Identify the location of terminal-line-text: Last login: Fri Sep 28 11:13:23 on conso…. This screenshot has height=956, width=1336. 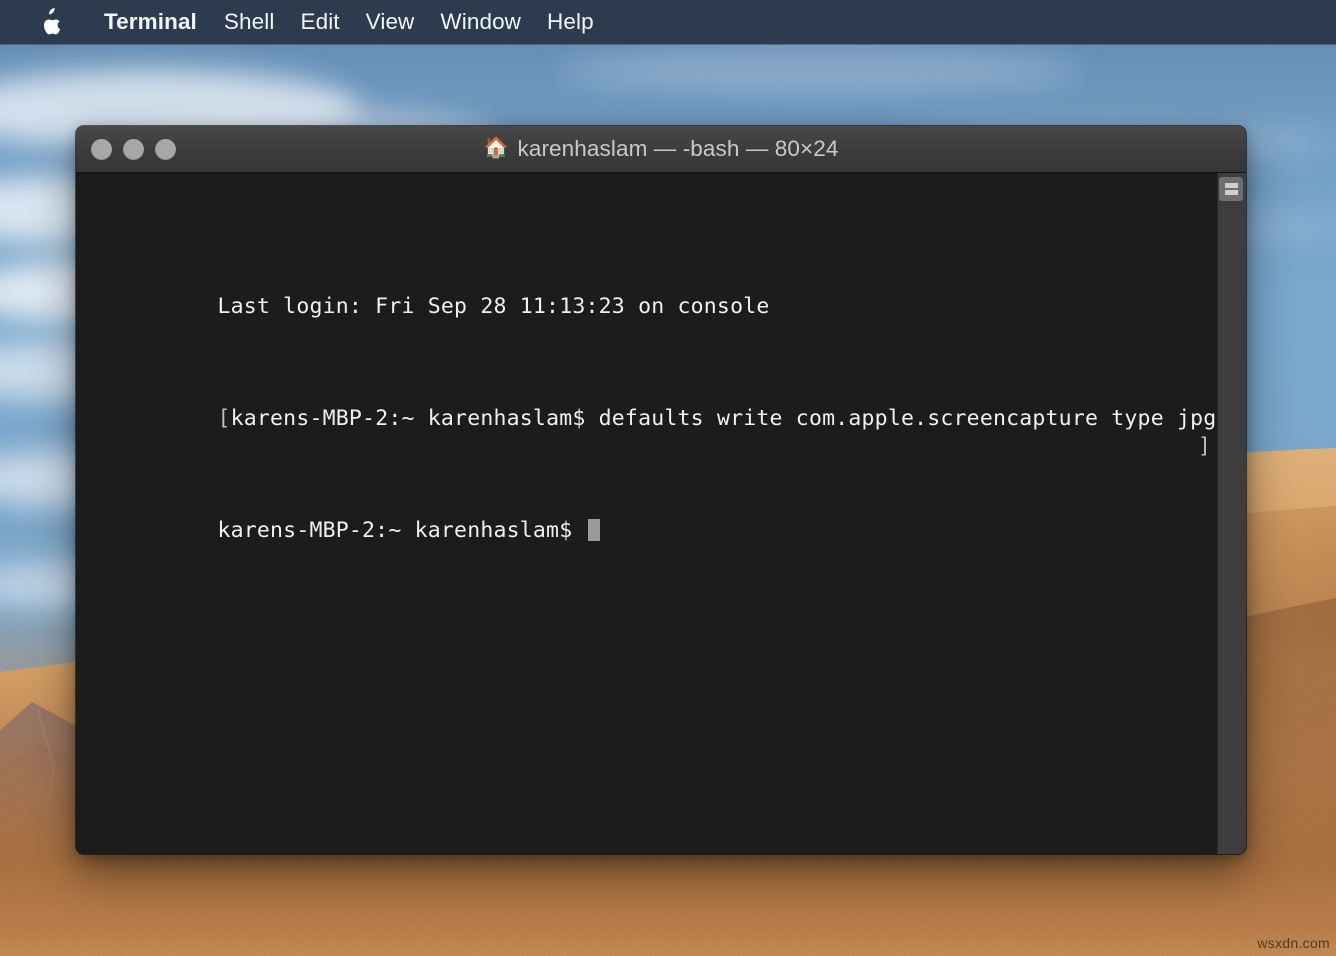
(493, 306).